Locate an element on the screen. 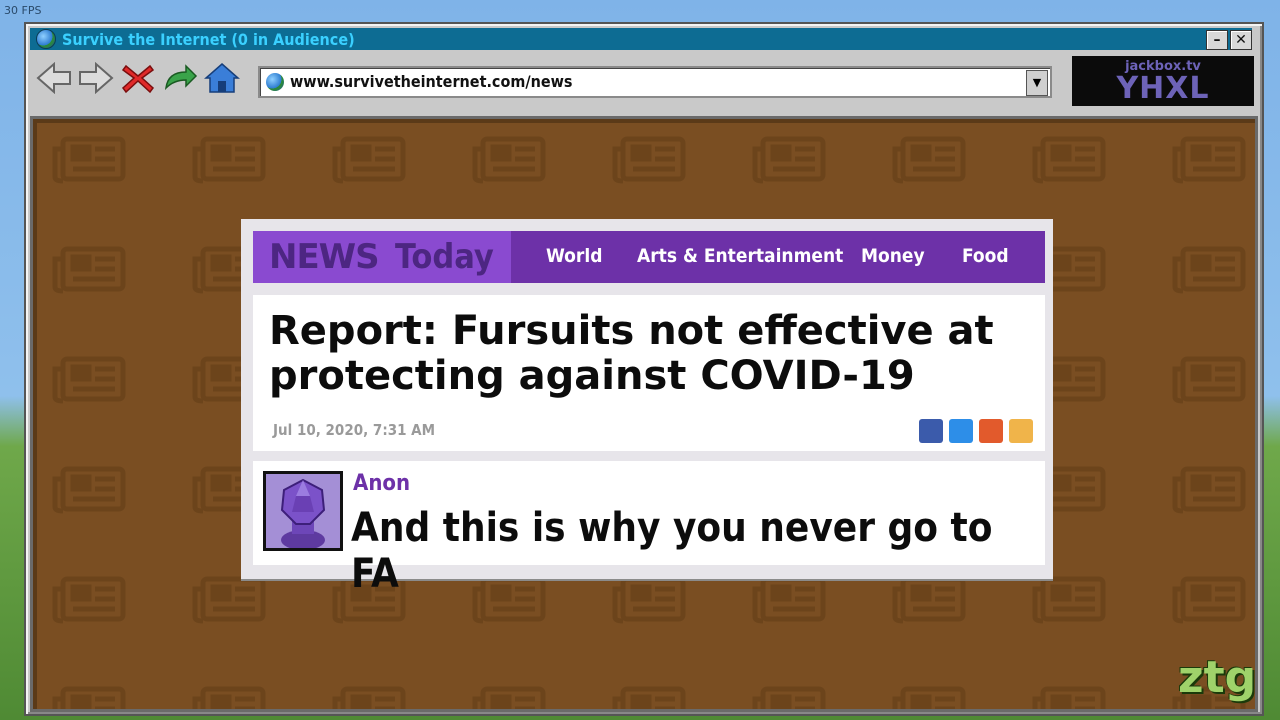 This screenshot has height=720, width=1280. share-reddit-icon is located at coordinates (991, 431).